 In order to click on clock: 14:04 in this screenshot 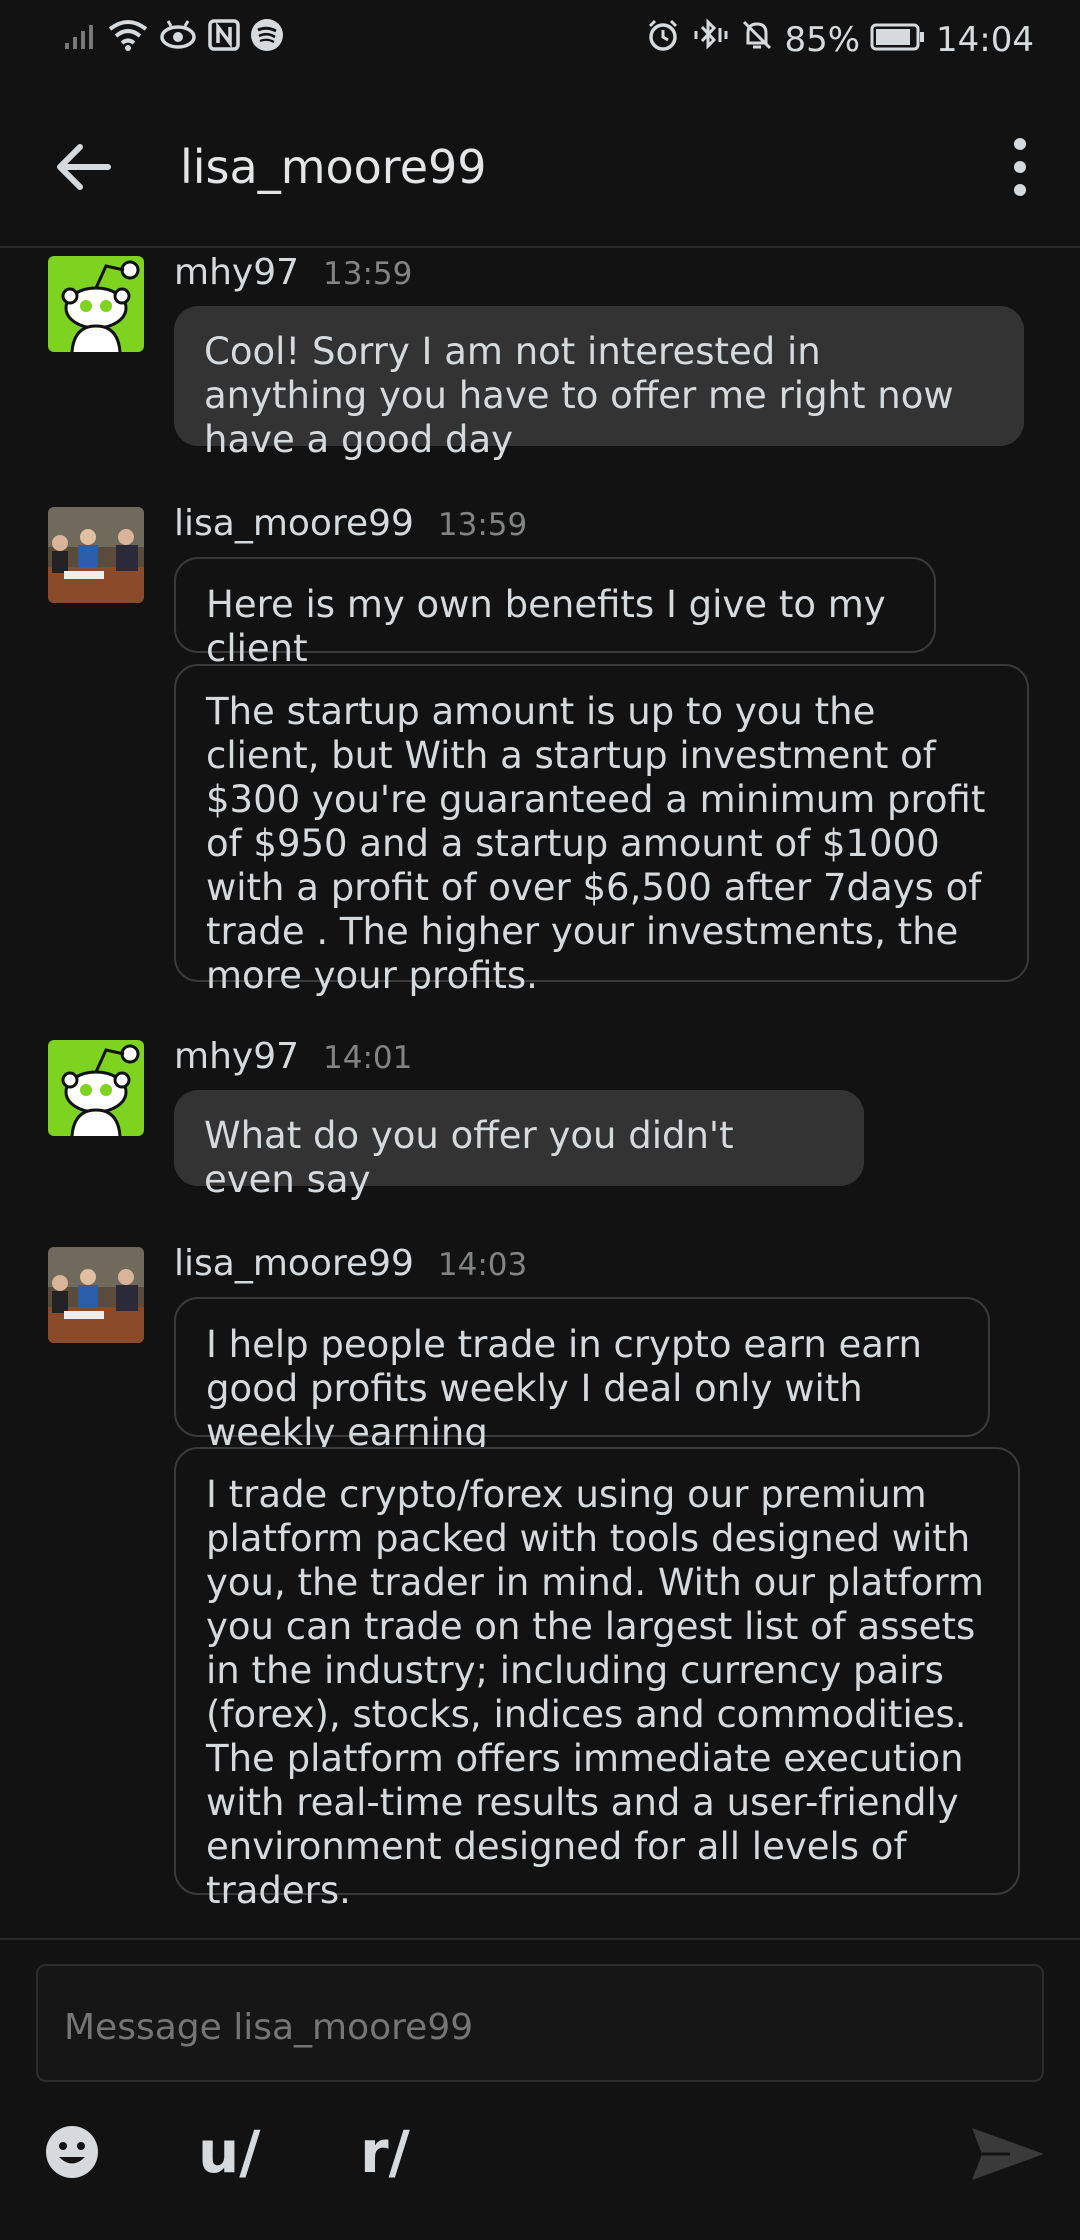, I will do `click(985, 39)`.